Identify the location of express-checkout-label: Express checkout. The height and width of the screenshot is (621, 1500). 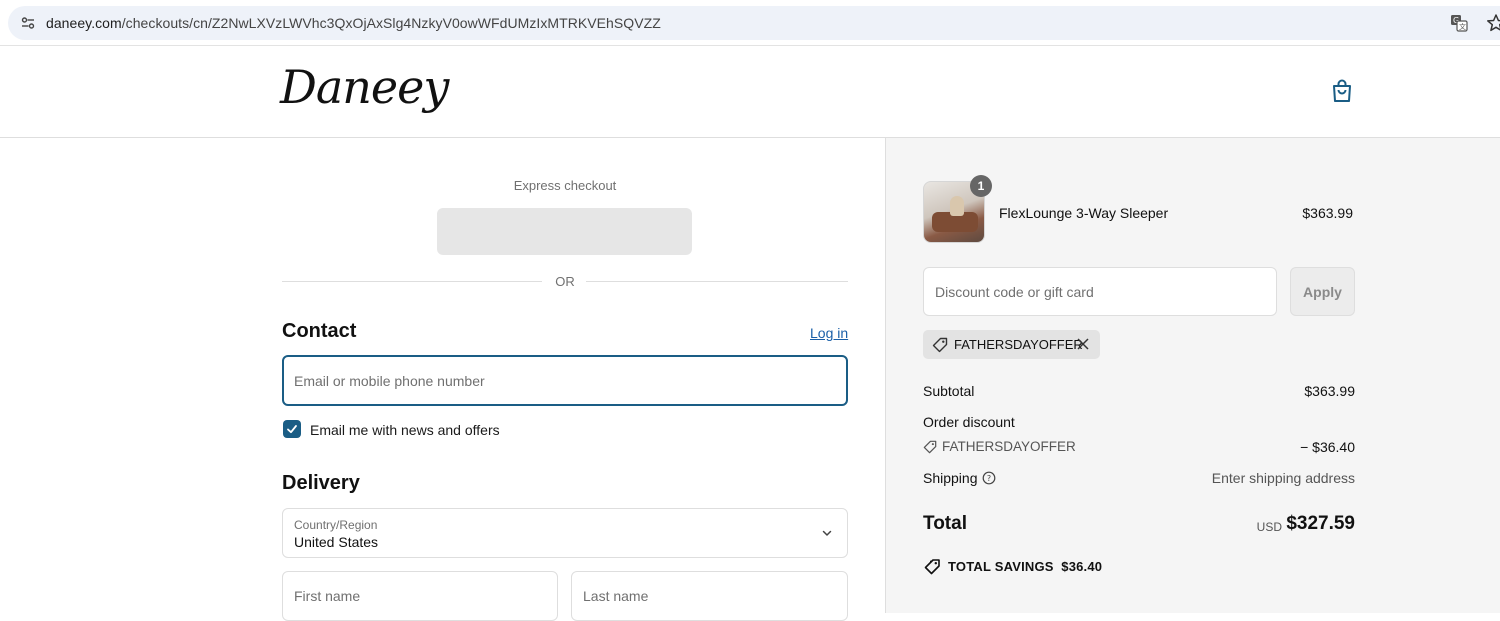
(565, 185).